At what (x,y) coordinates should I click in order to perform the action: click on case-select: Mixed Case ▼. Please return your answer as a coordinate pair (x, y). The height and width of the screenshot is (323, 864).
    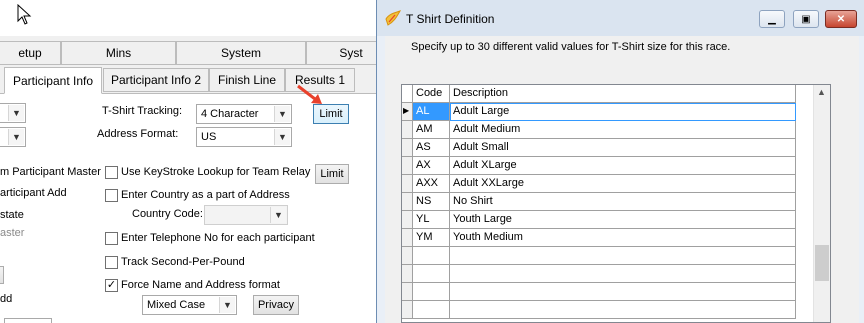
    Looking at the image, I should click on (189, 305).